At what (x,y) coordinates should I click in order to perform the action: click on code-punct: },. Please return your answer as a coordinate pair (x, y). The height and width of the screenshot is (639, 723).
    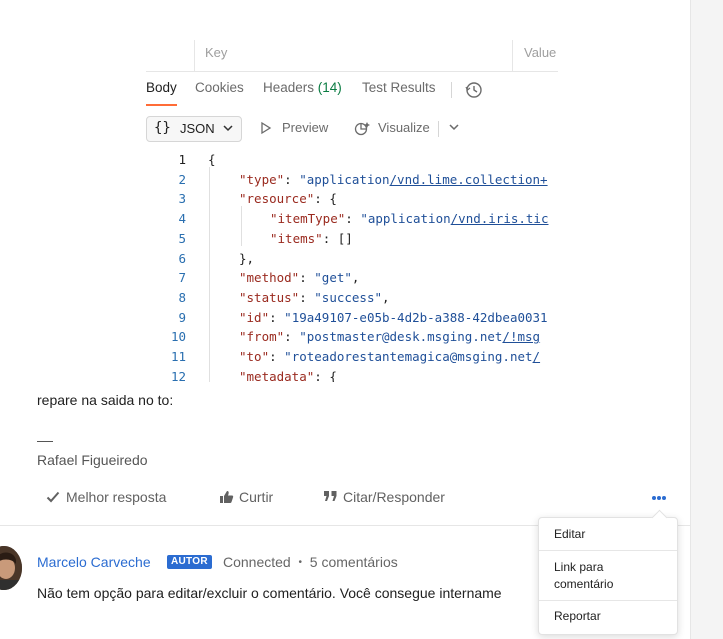
    Looking at the image, I should click on (247, 258).